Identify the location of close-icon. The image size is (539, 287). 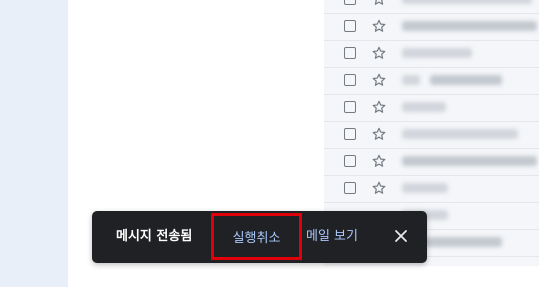
(401, 236).